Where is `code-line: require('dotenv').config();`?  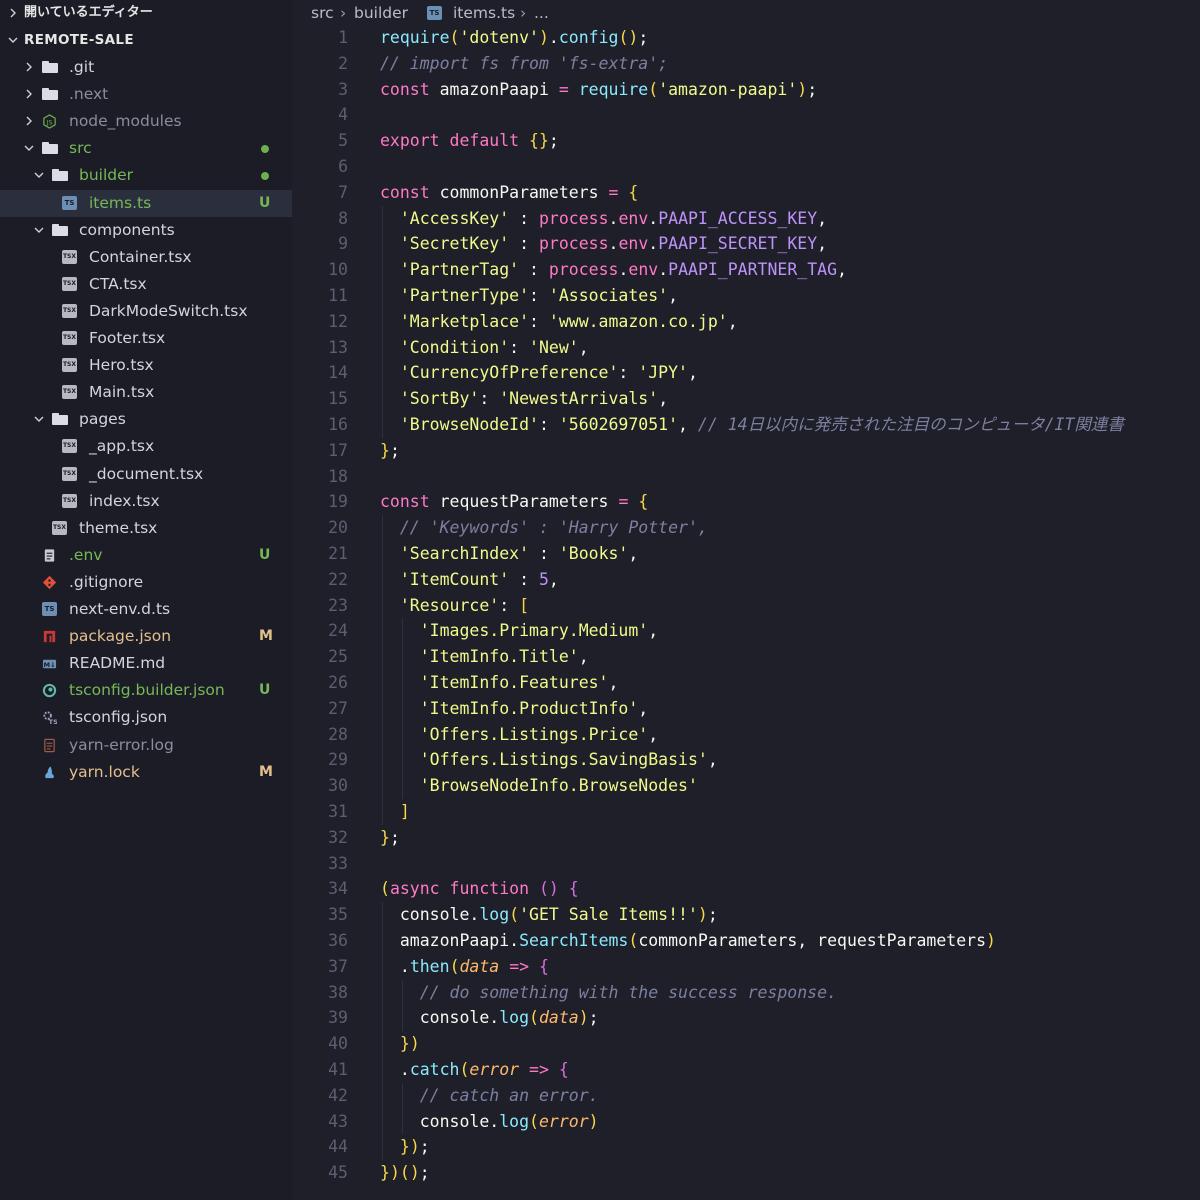
code-line: require('dotenv').config(); is located at coordinates (514, 39).